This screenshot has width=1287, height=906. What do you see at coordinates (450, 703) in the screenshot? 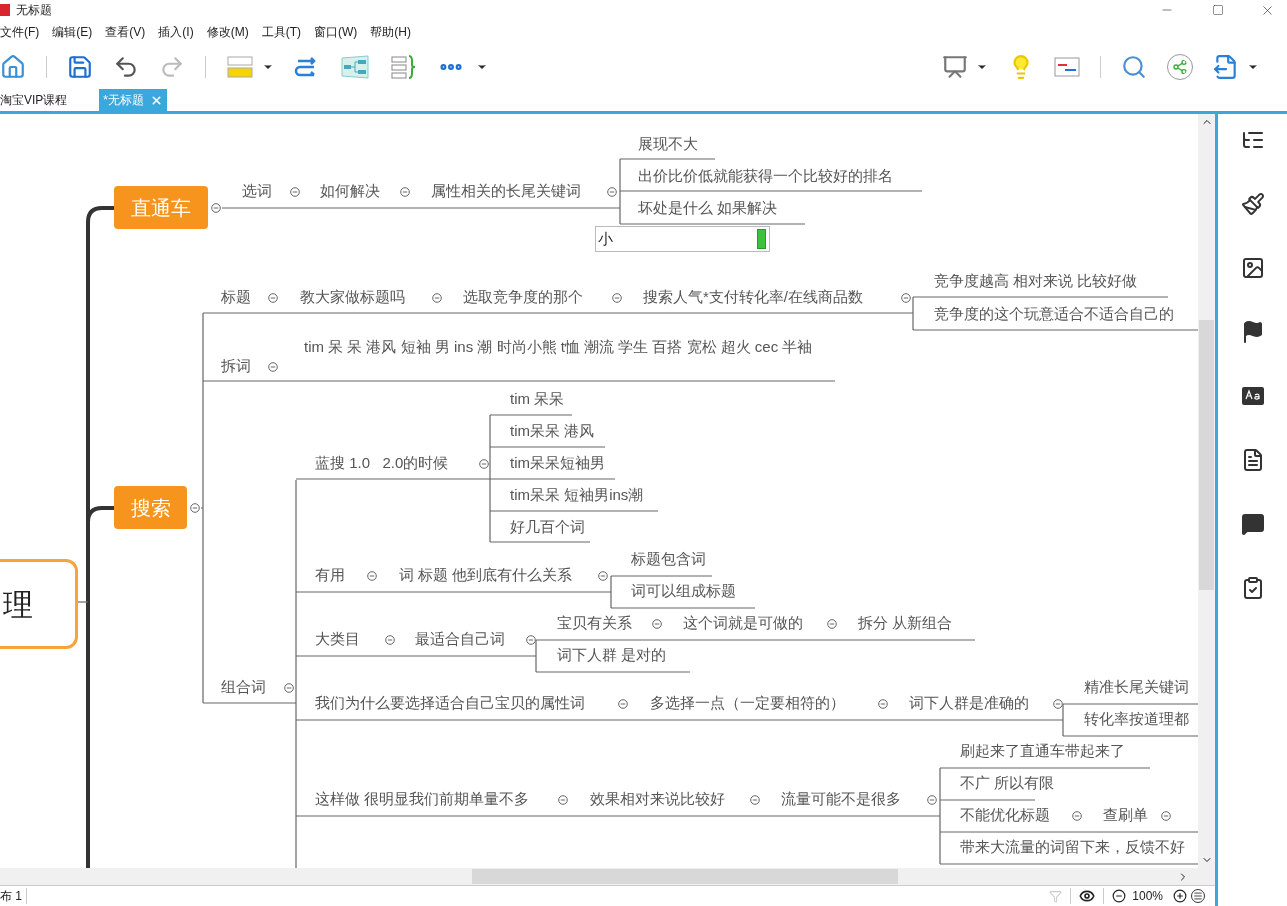
I see `topic-text: 我们为什么要选择适合自己宝贝的属性词` at bounding box center [450, 703].